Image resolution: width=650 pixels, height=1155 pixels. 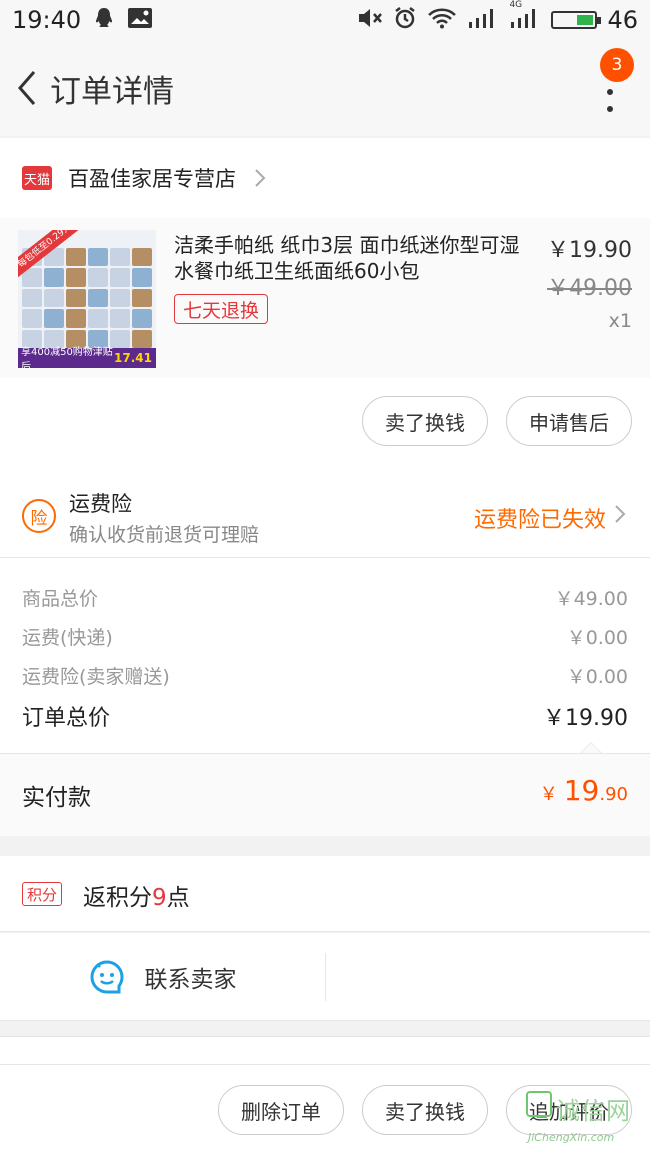 What do you see at coordinates (281, 1110) in the screenshot?
I see `delete-order-button: 删除订单` at bounding box center [281, 1110].